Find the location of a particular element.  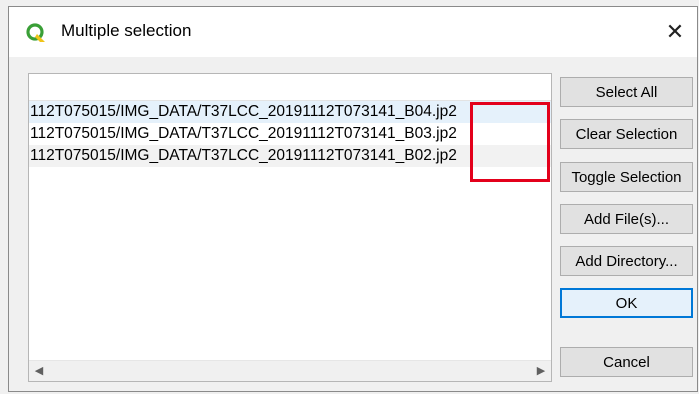

horizontal-scrollbar: ◀ ▶ is located at coordinates (290, 370).